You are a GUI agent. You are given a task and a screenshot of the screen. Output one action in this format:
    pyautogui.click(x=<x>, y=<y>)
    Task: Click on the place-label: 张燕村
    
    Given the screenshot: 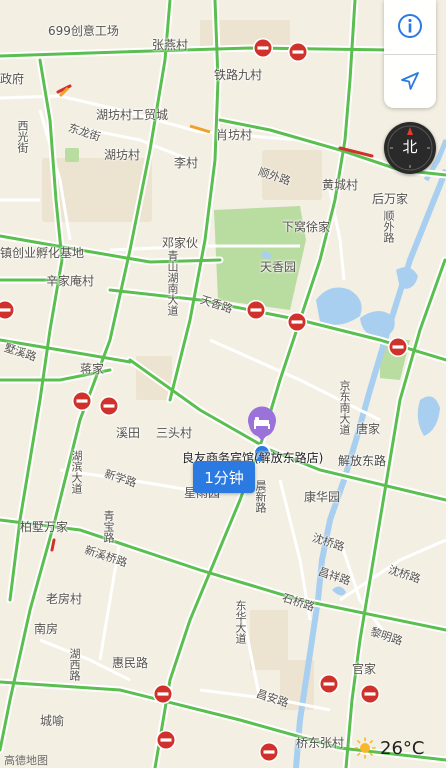 What is the action you would take?
    pyautogui.click(x=170, y=45)
    